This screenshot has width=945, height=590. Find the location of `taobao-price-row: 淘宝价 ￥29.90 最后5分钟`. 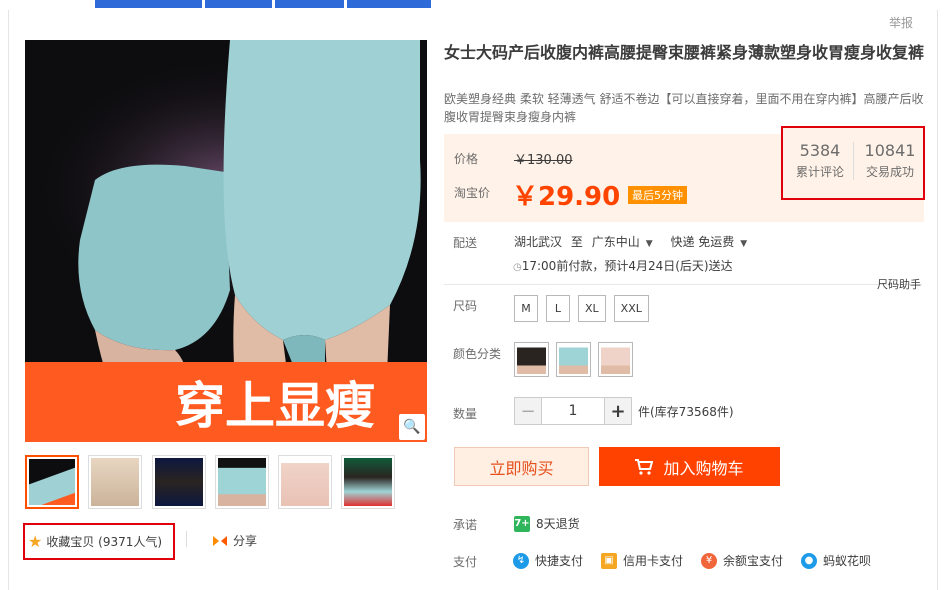

taobao-price-row: 淘宝价 ￥29.90 最后5分钟 is located at coordinates (570, 197).